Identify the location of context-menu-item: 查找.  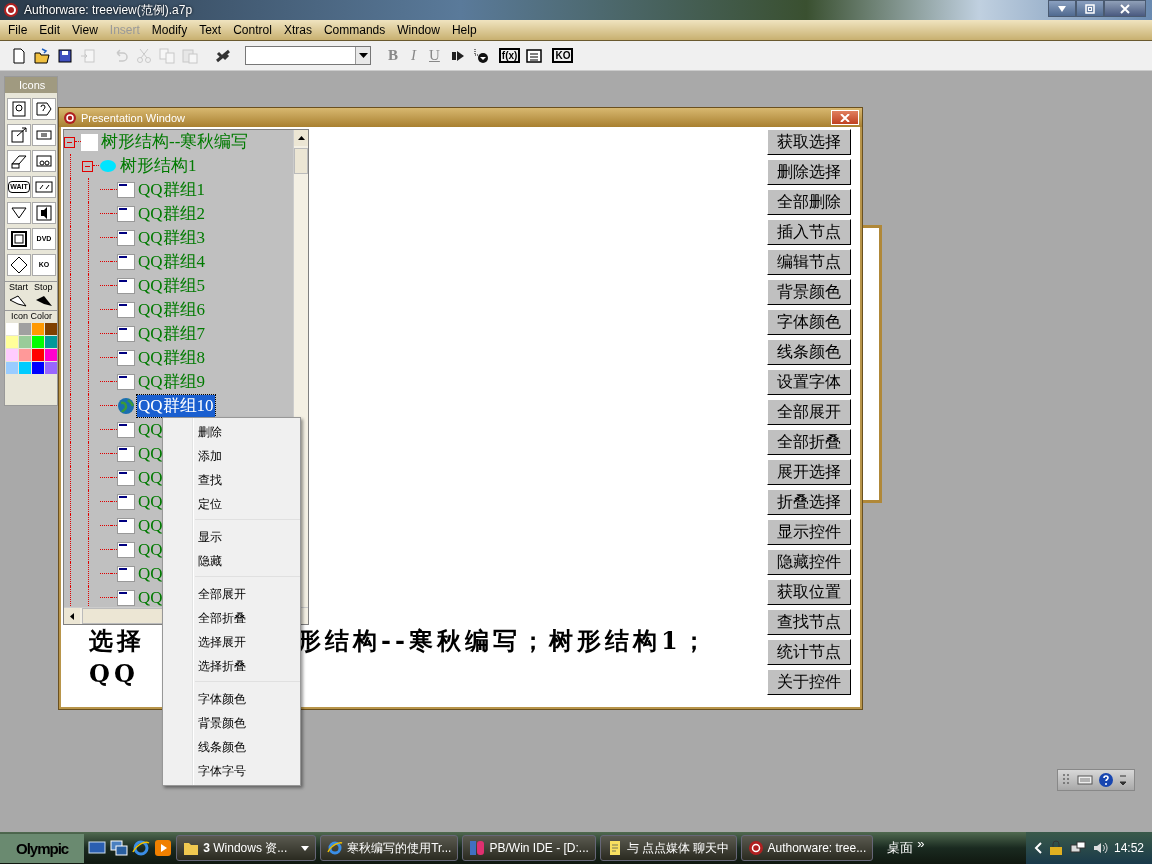
(231, 480).